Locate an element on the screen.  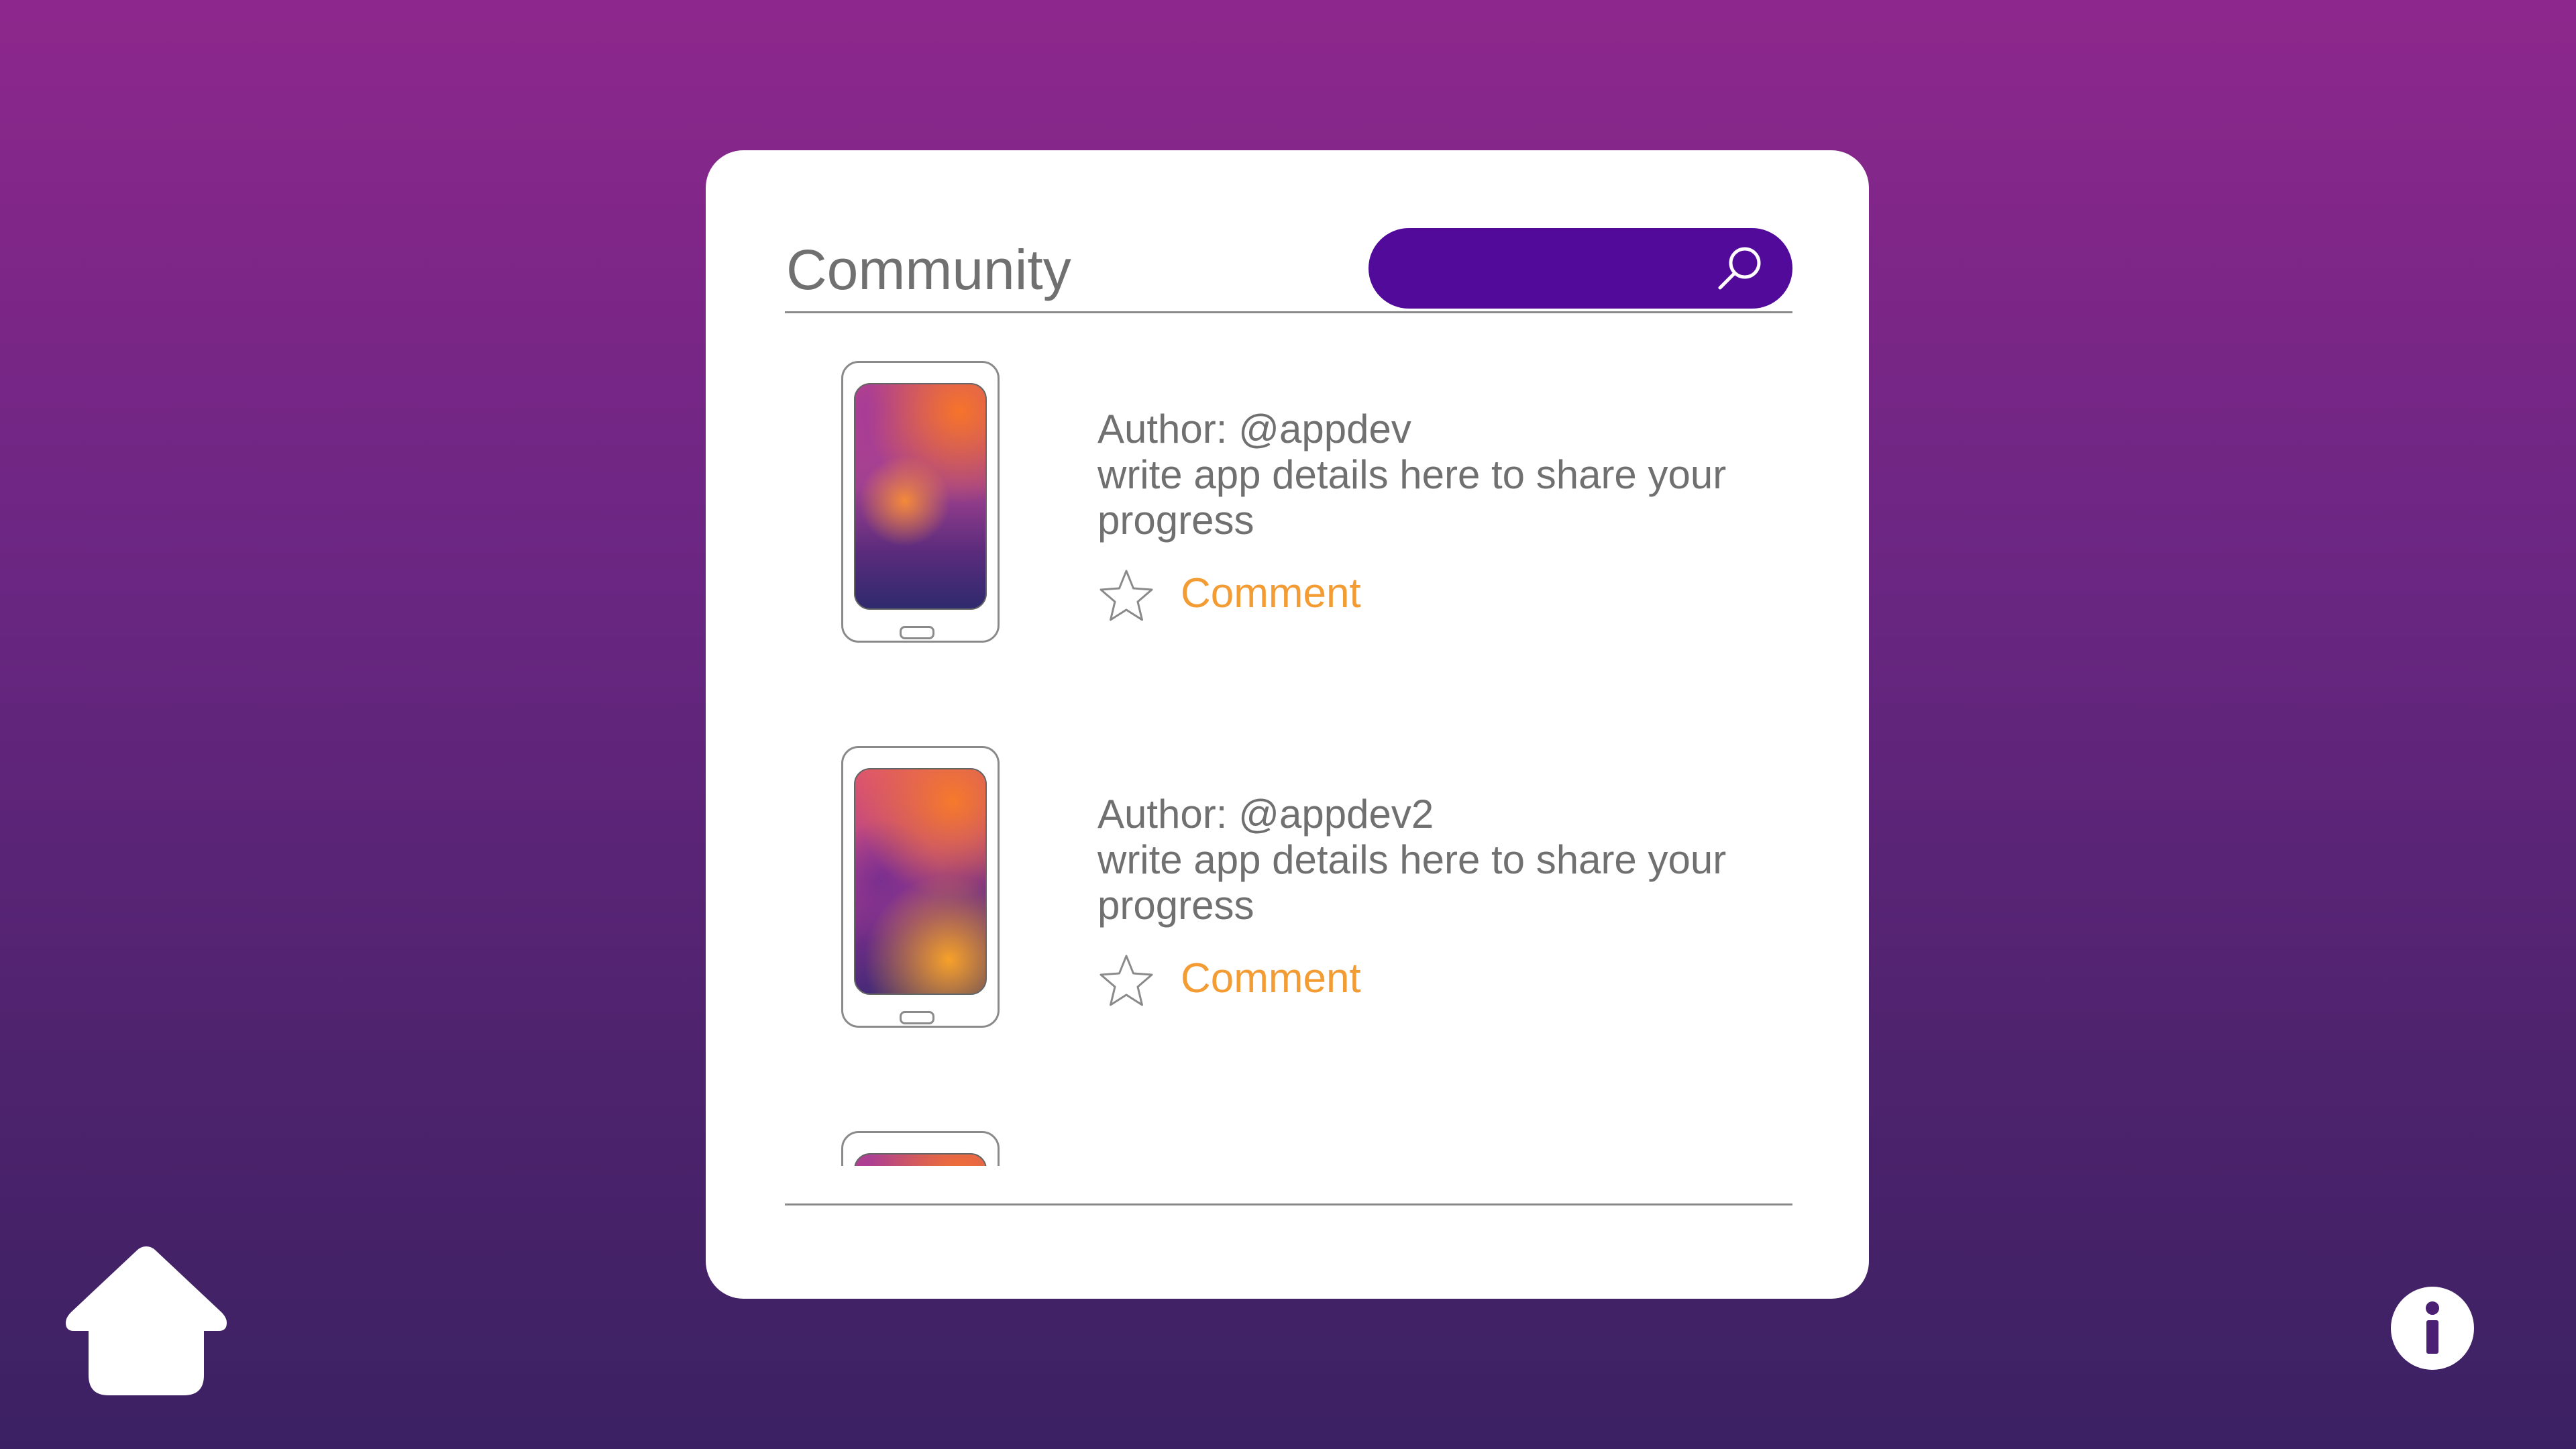
post-item-partial is located at coordinates (1288, 1128).